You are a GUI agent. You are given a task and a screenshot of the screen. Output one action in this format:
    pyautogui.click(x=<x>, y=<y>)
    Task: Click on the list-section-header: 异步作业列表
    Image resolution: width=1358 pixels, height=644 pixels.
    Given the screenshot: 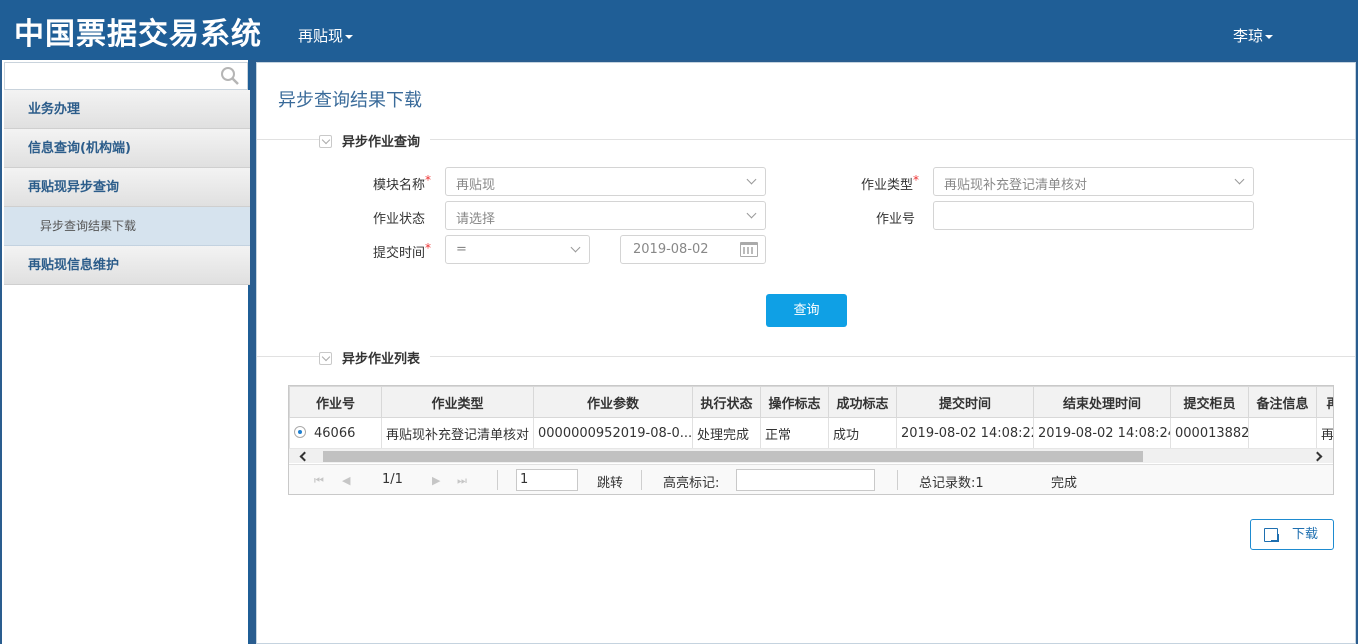 What is the action you would take?
    pyautogui.click(x=375, y=357)
    